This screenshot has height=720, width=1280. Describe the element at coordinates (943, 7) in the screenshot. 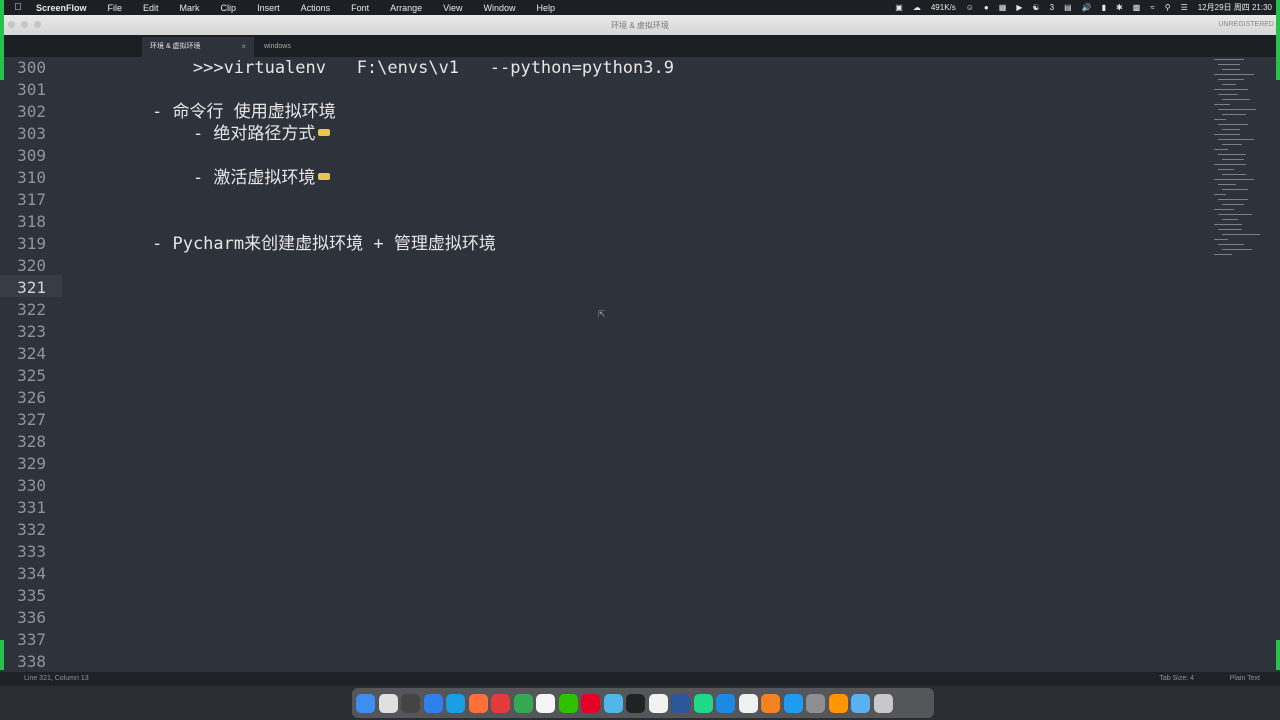

I see `network-speed: 491K/s` at that location.